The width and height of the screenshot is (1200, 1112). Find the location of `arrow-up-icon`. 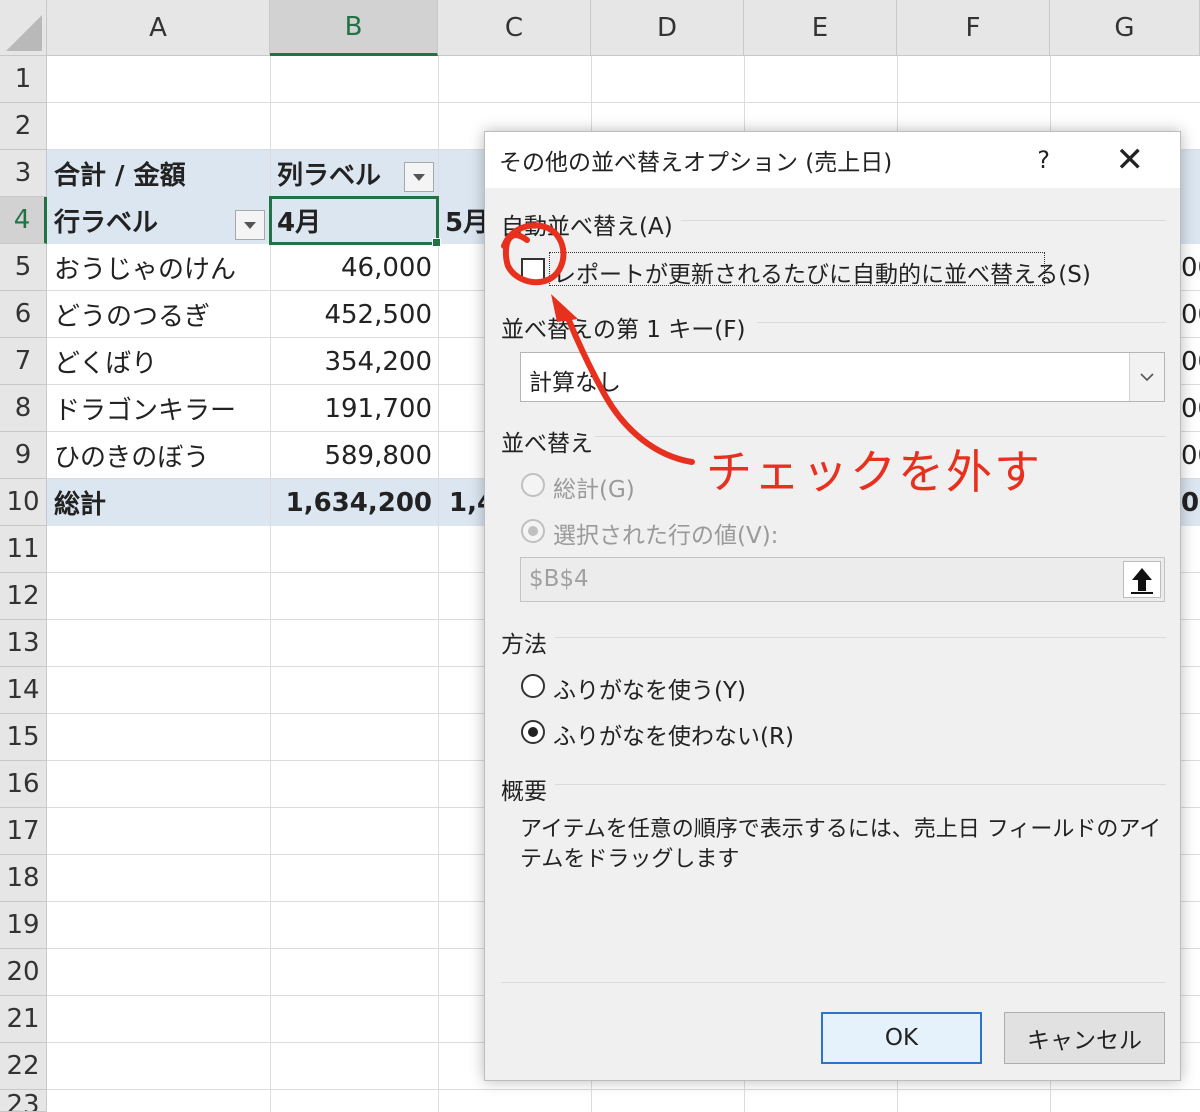

arrow-up-icon is located at coordinates (1142, 580).